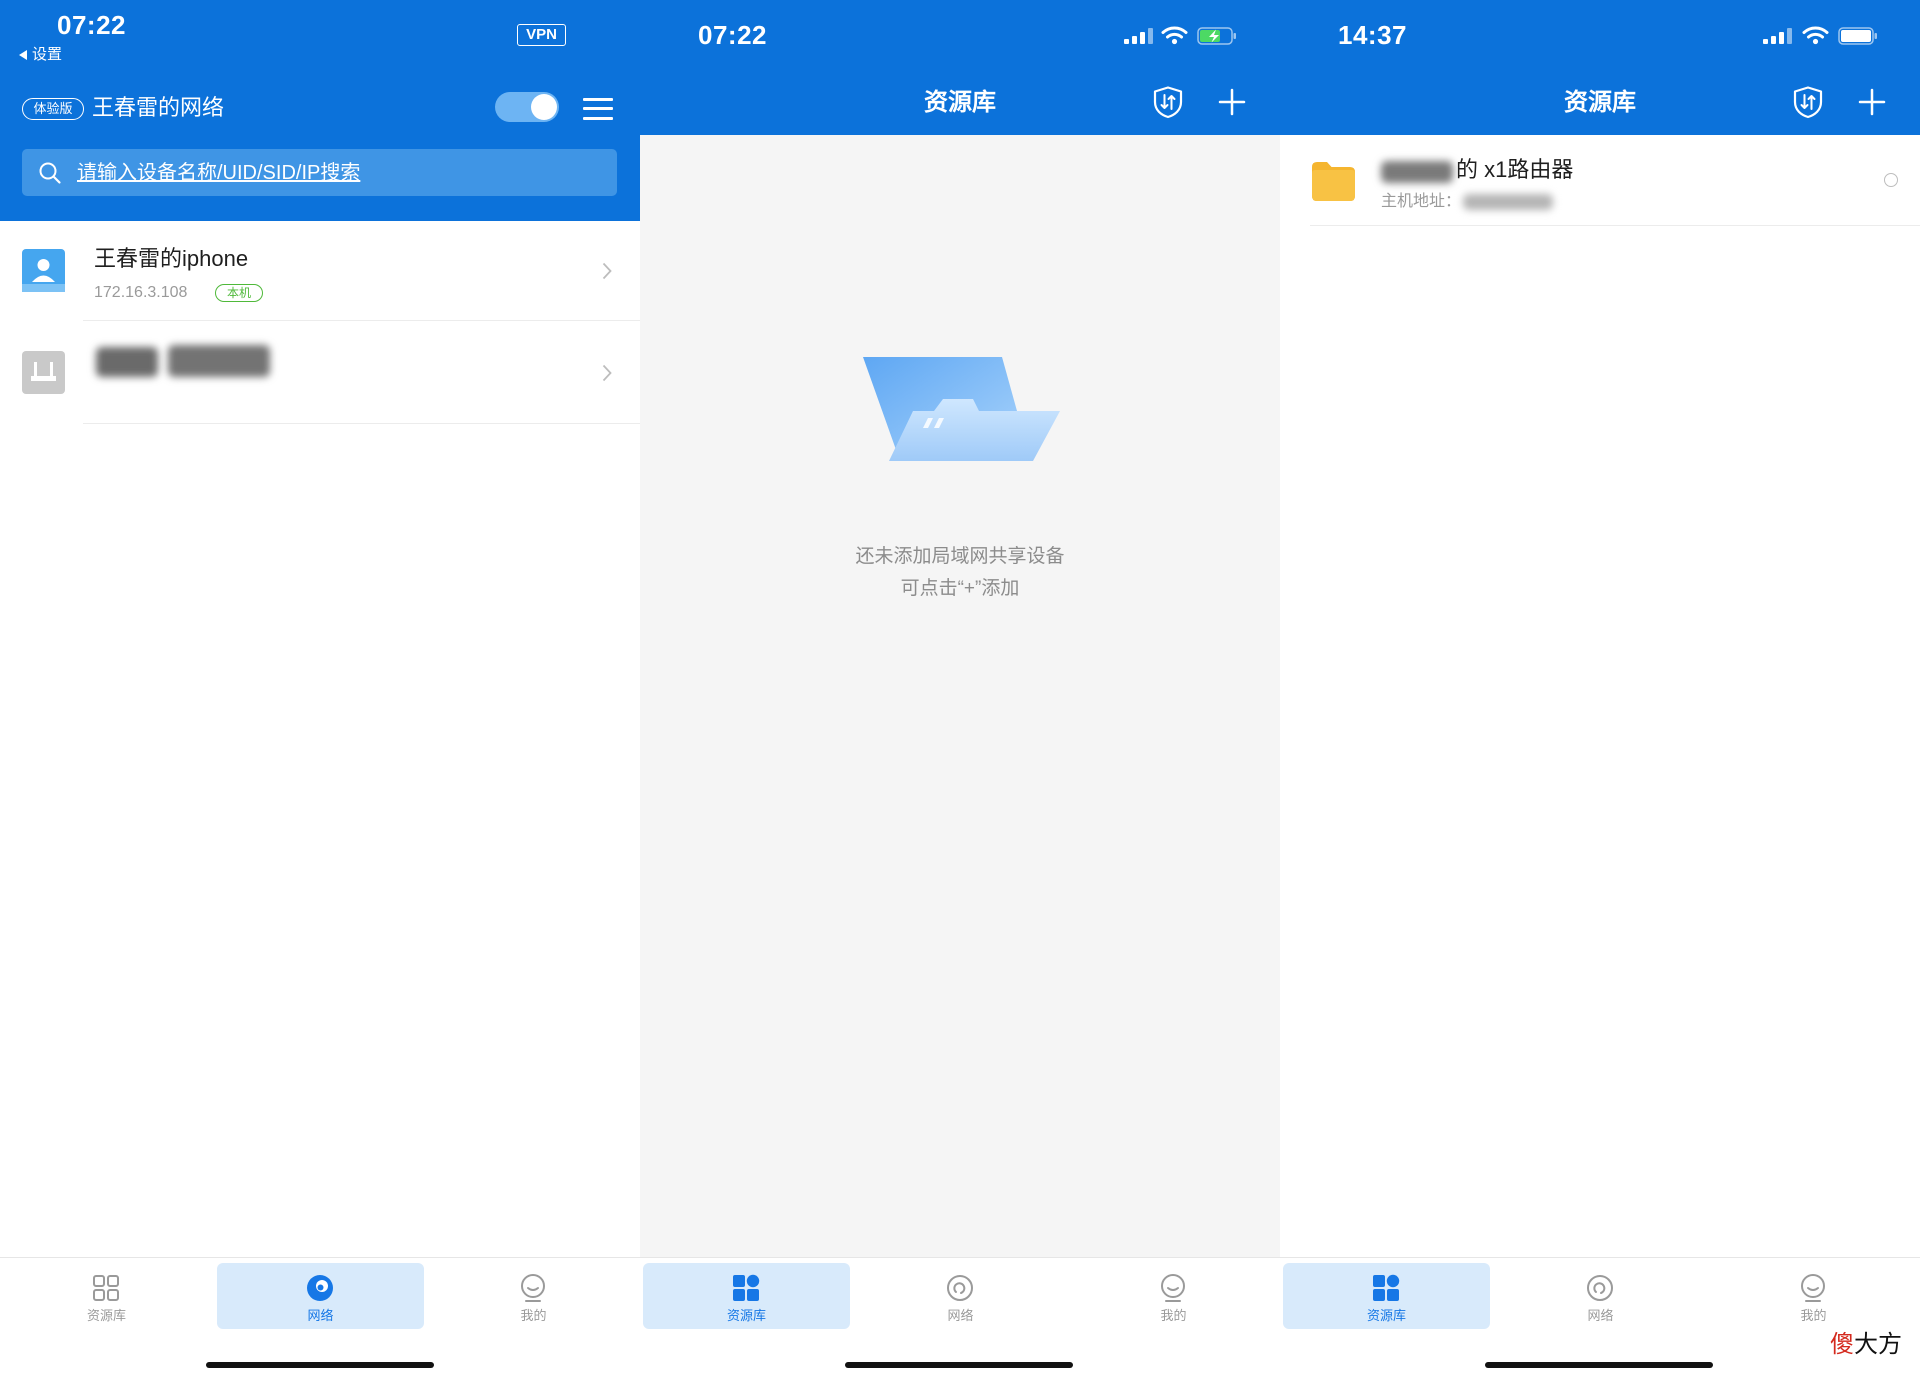 This screenshot has height=1385, width=1920. What do you see at coordinates (1600, 67) in the screenshot?
I see `library-header: 14:37 资源库` at bounding box center [1600, 67].